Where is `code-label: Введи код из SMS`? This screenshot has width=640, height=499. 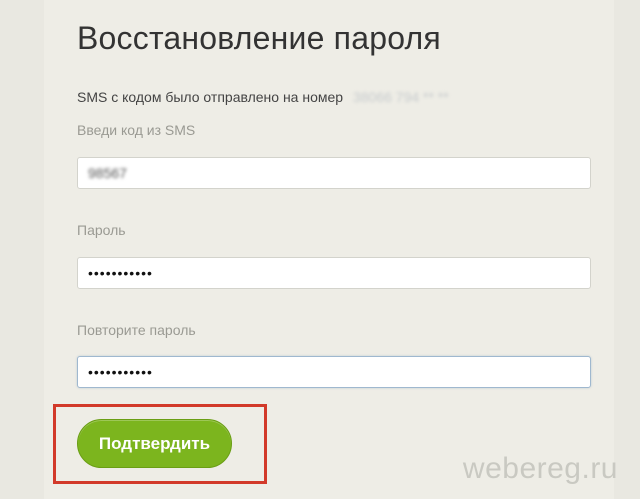
code-label: Введи код из SMS is located at coordinates (136, 130).